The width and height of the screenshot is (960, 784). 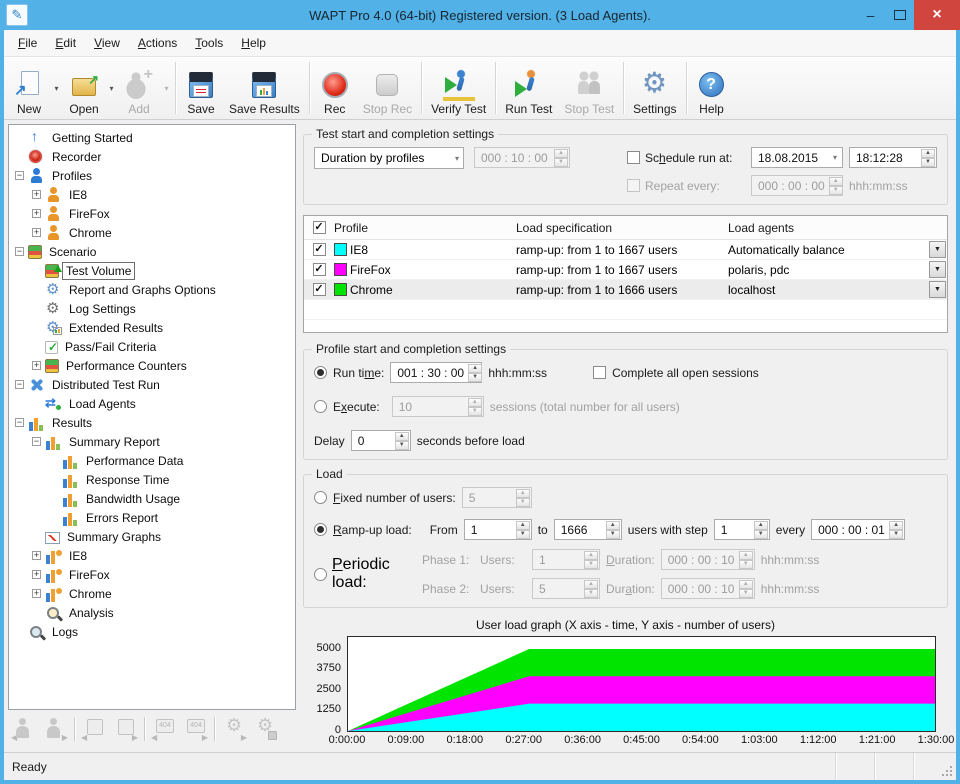 What do you see at coordinates (380, 440) in the screenshot?
I see `delay-field: 0 ▲ ▼` at bounding box center [380, 440].